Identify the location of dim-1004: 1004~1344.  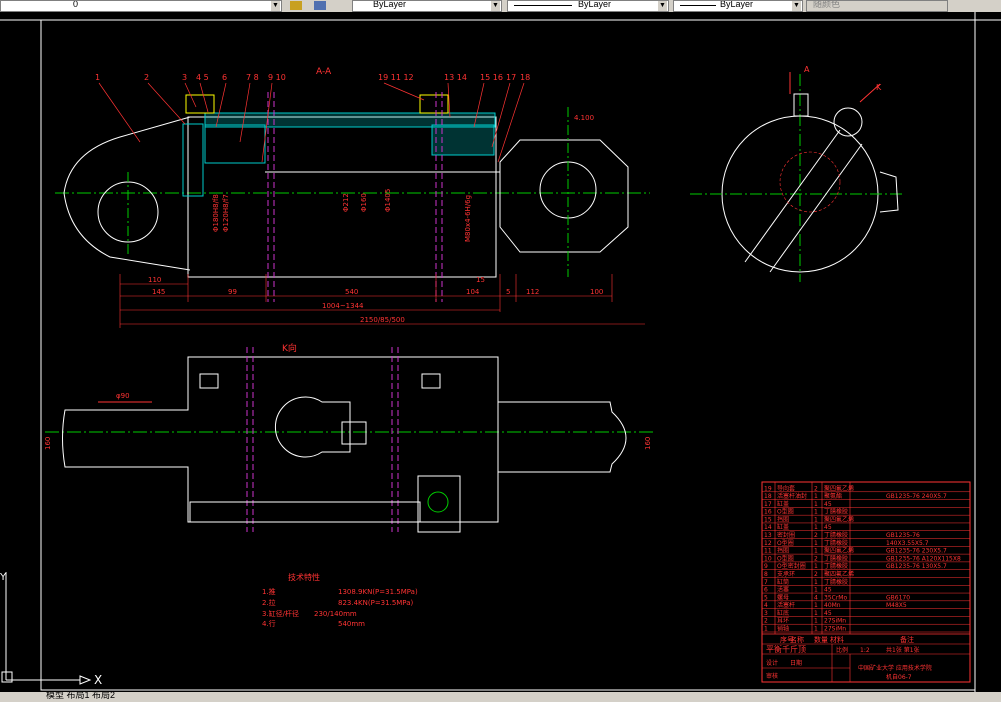
(343, 306).